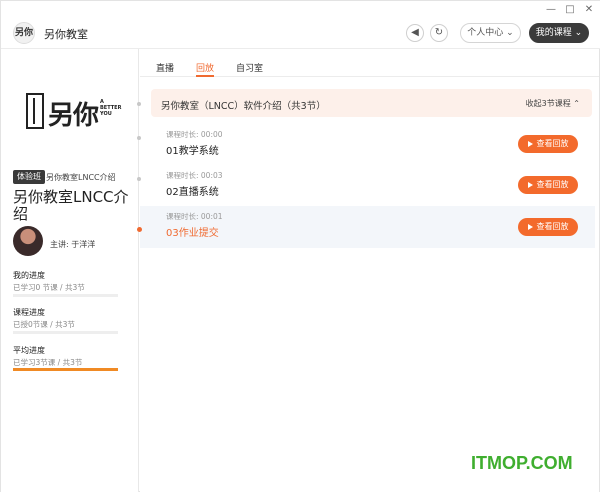  I want to click on brand-slogan: A BETTER YOU, so click(111, 108).